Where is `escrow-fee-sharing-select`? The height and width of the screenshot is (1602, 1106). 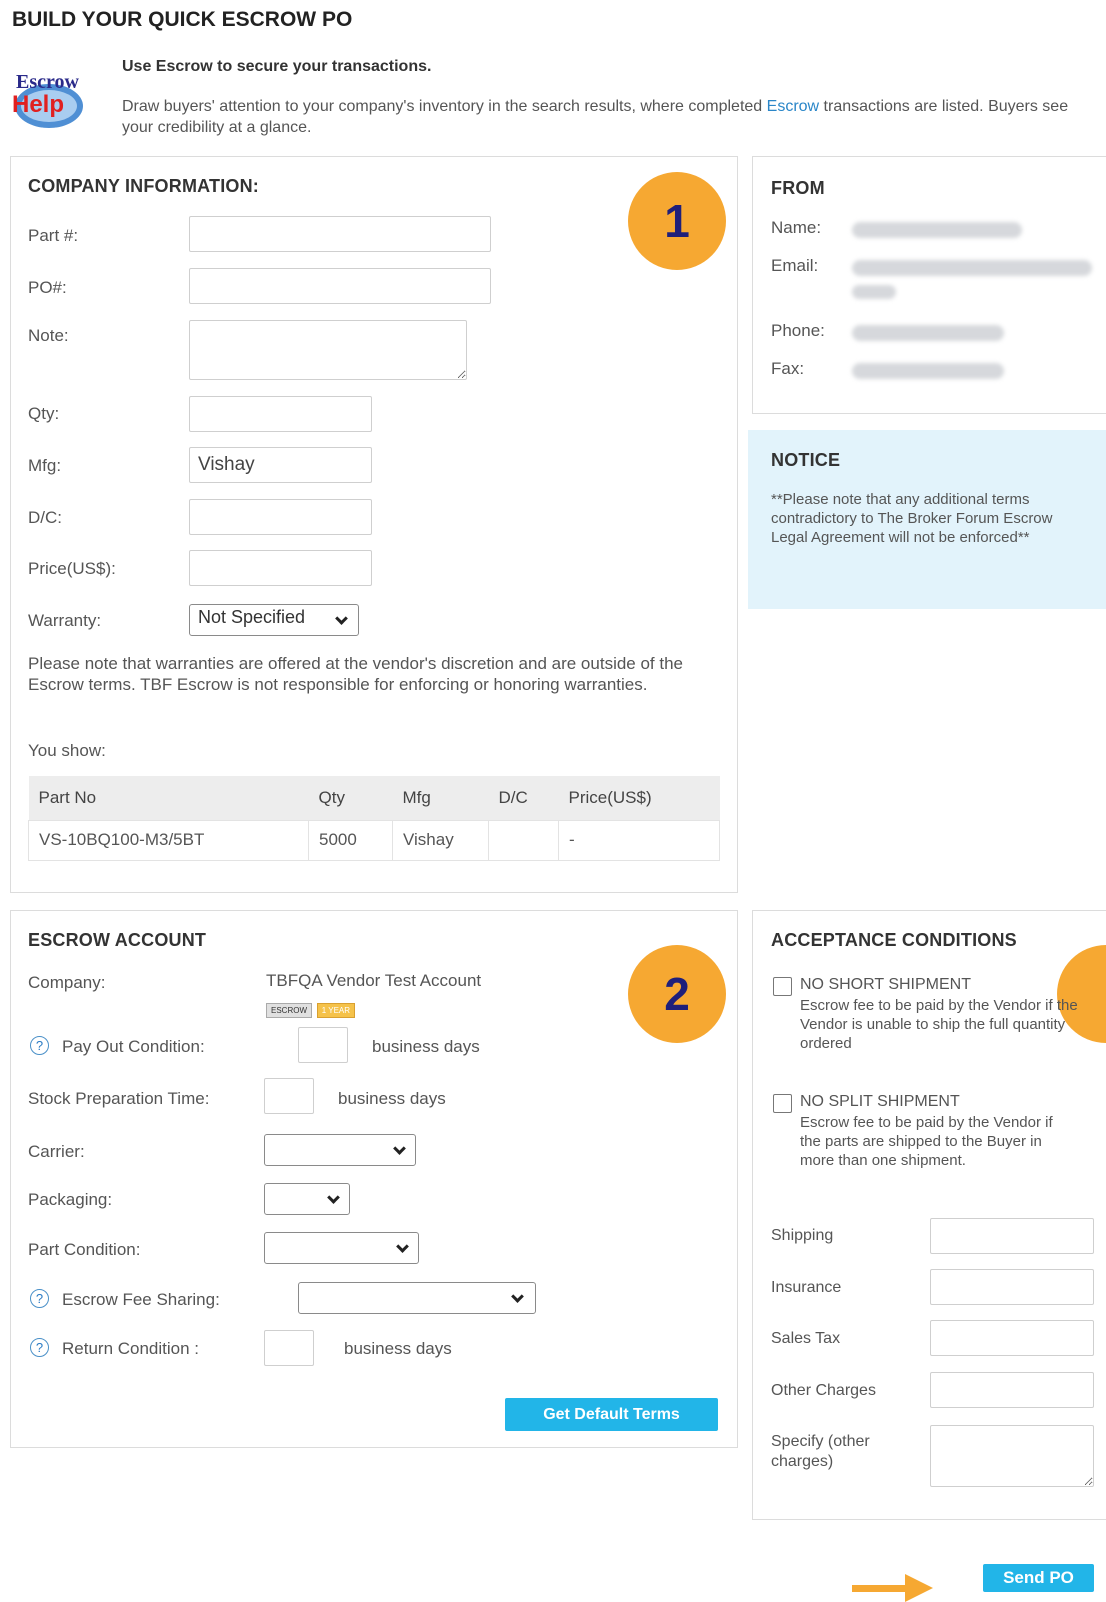
escrow-fee-sharing-select is located at coordinates (417, 1298).